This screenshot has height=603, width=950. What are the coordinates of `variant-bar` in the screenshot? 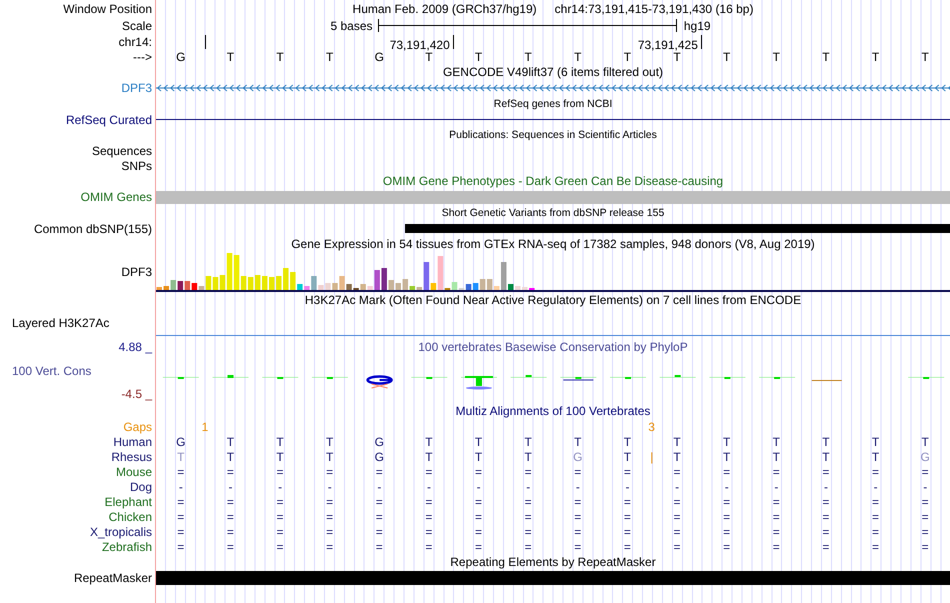 It's located at (677, 228).